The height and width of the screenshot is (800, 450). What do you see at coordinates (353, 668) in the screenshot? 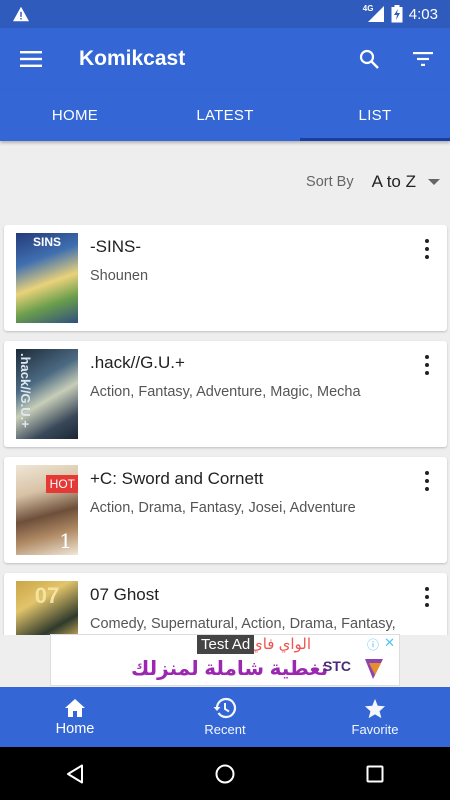
I see `brand-logo: STC` at bounding box center [353, 668].